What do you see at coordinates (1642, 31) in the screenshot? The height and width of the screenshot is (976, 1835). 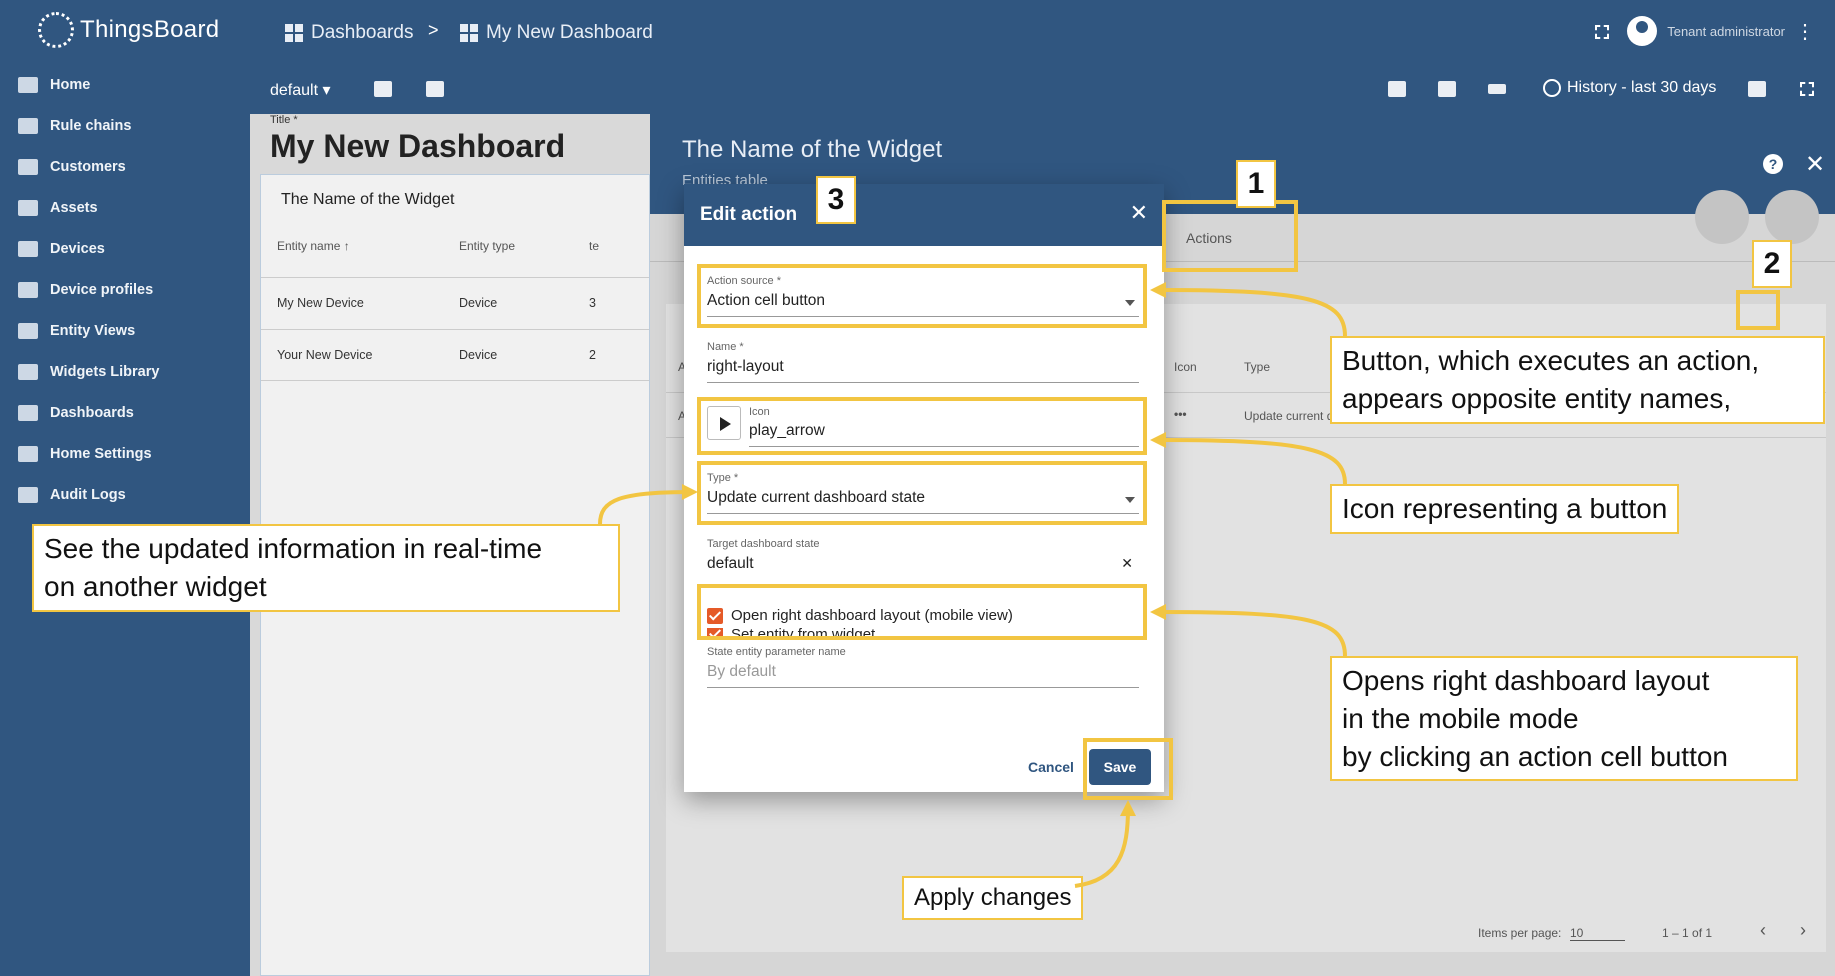 I see `avatar` at bounding box center [1642, 31].